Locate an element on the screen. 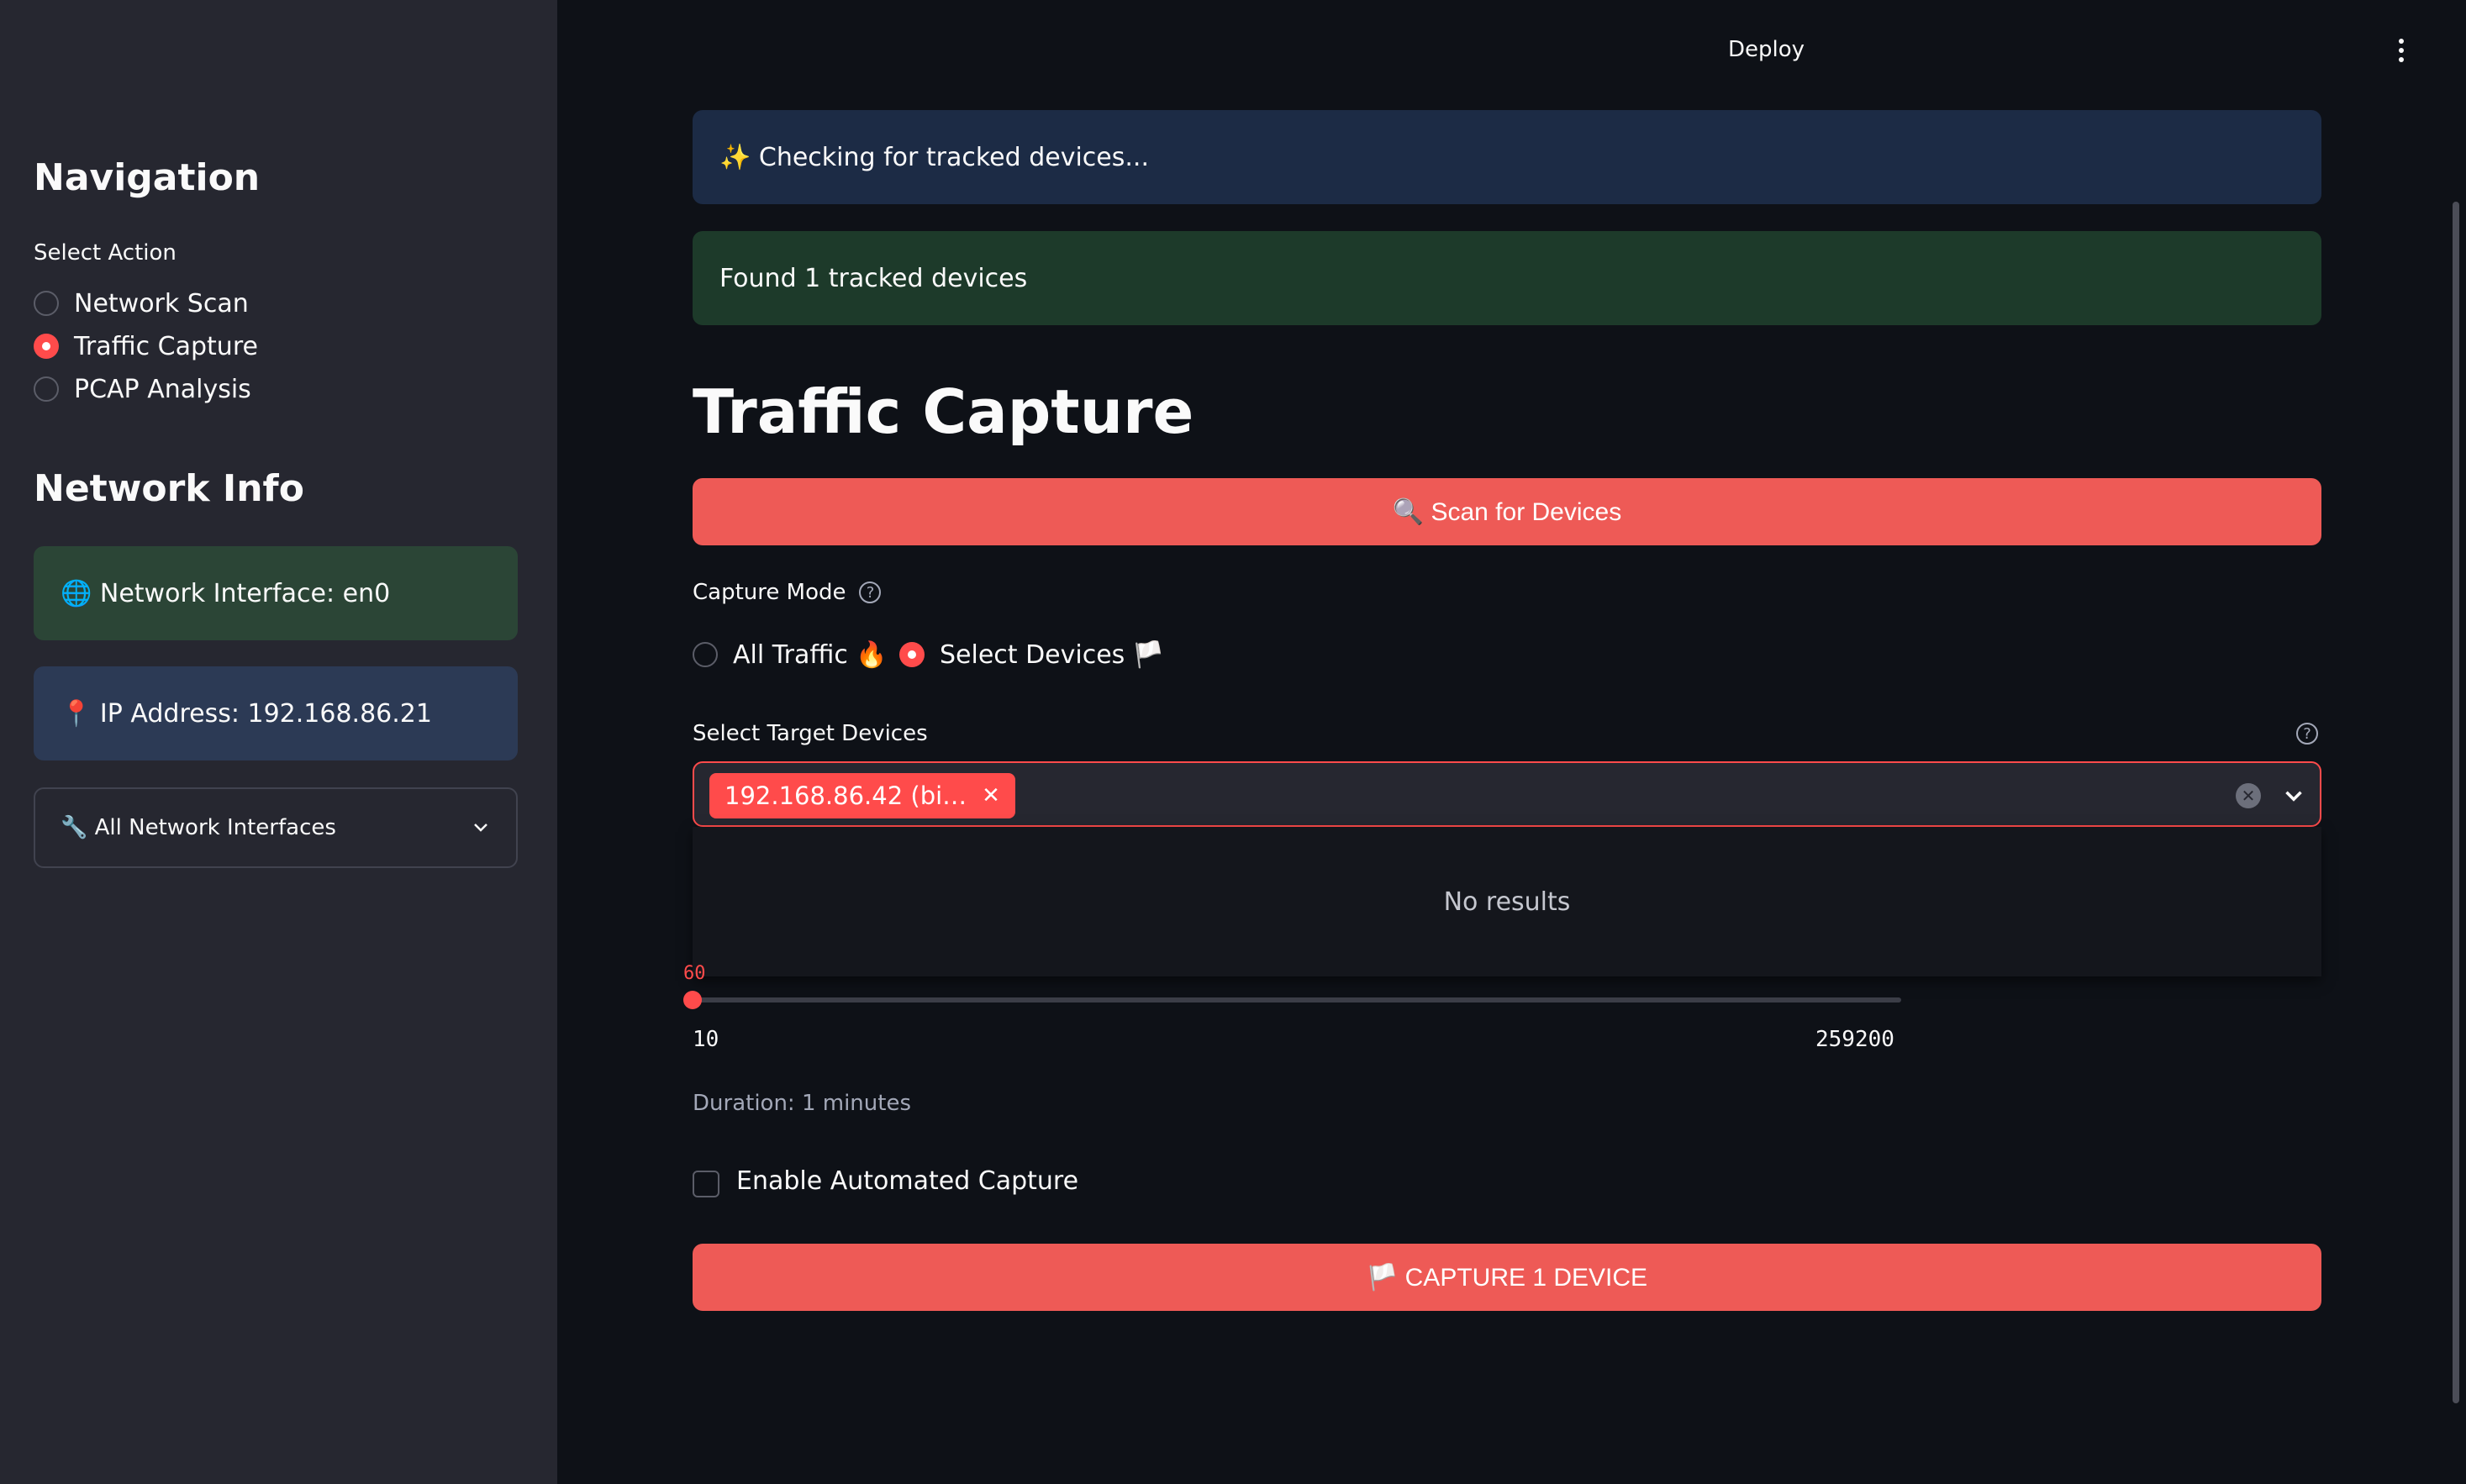 This screenshot has width=2466, height=1484. target-devices-multiselect: 192.168.86.42 (bi… ✕ ✕ is located at coordinates (1507, 794).